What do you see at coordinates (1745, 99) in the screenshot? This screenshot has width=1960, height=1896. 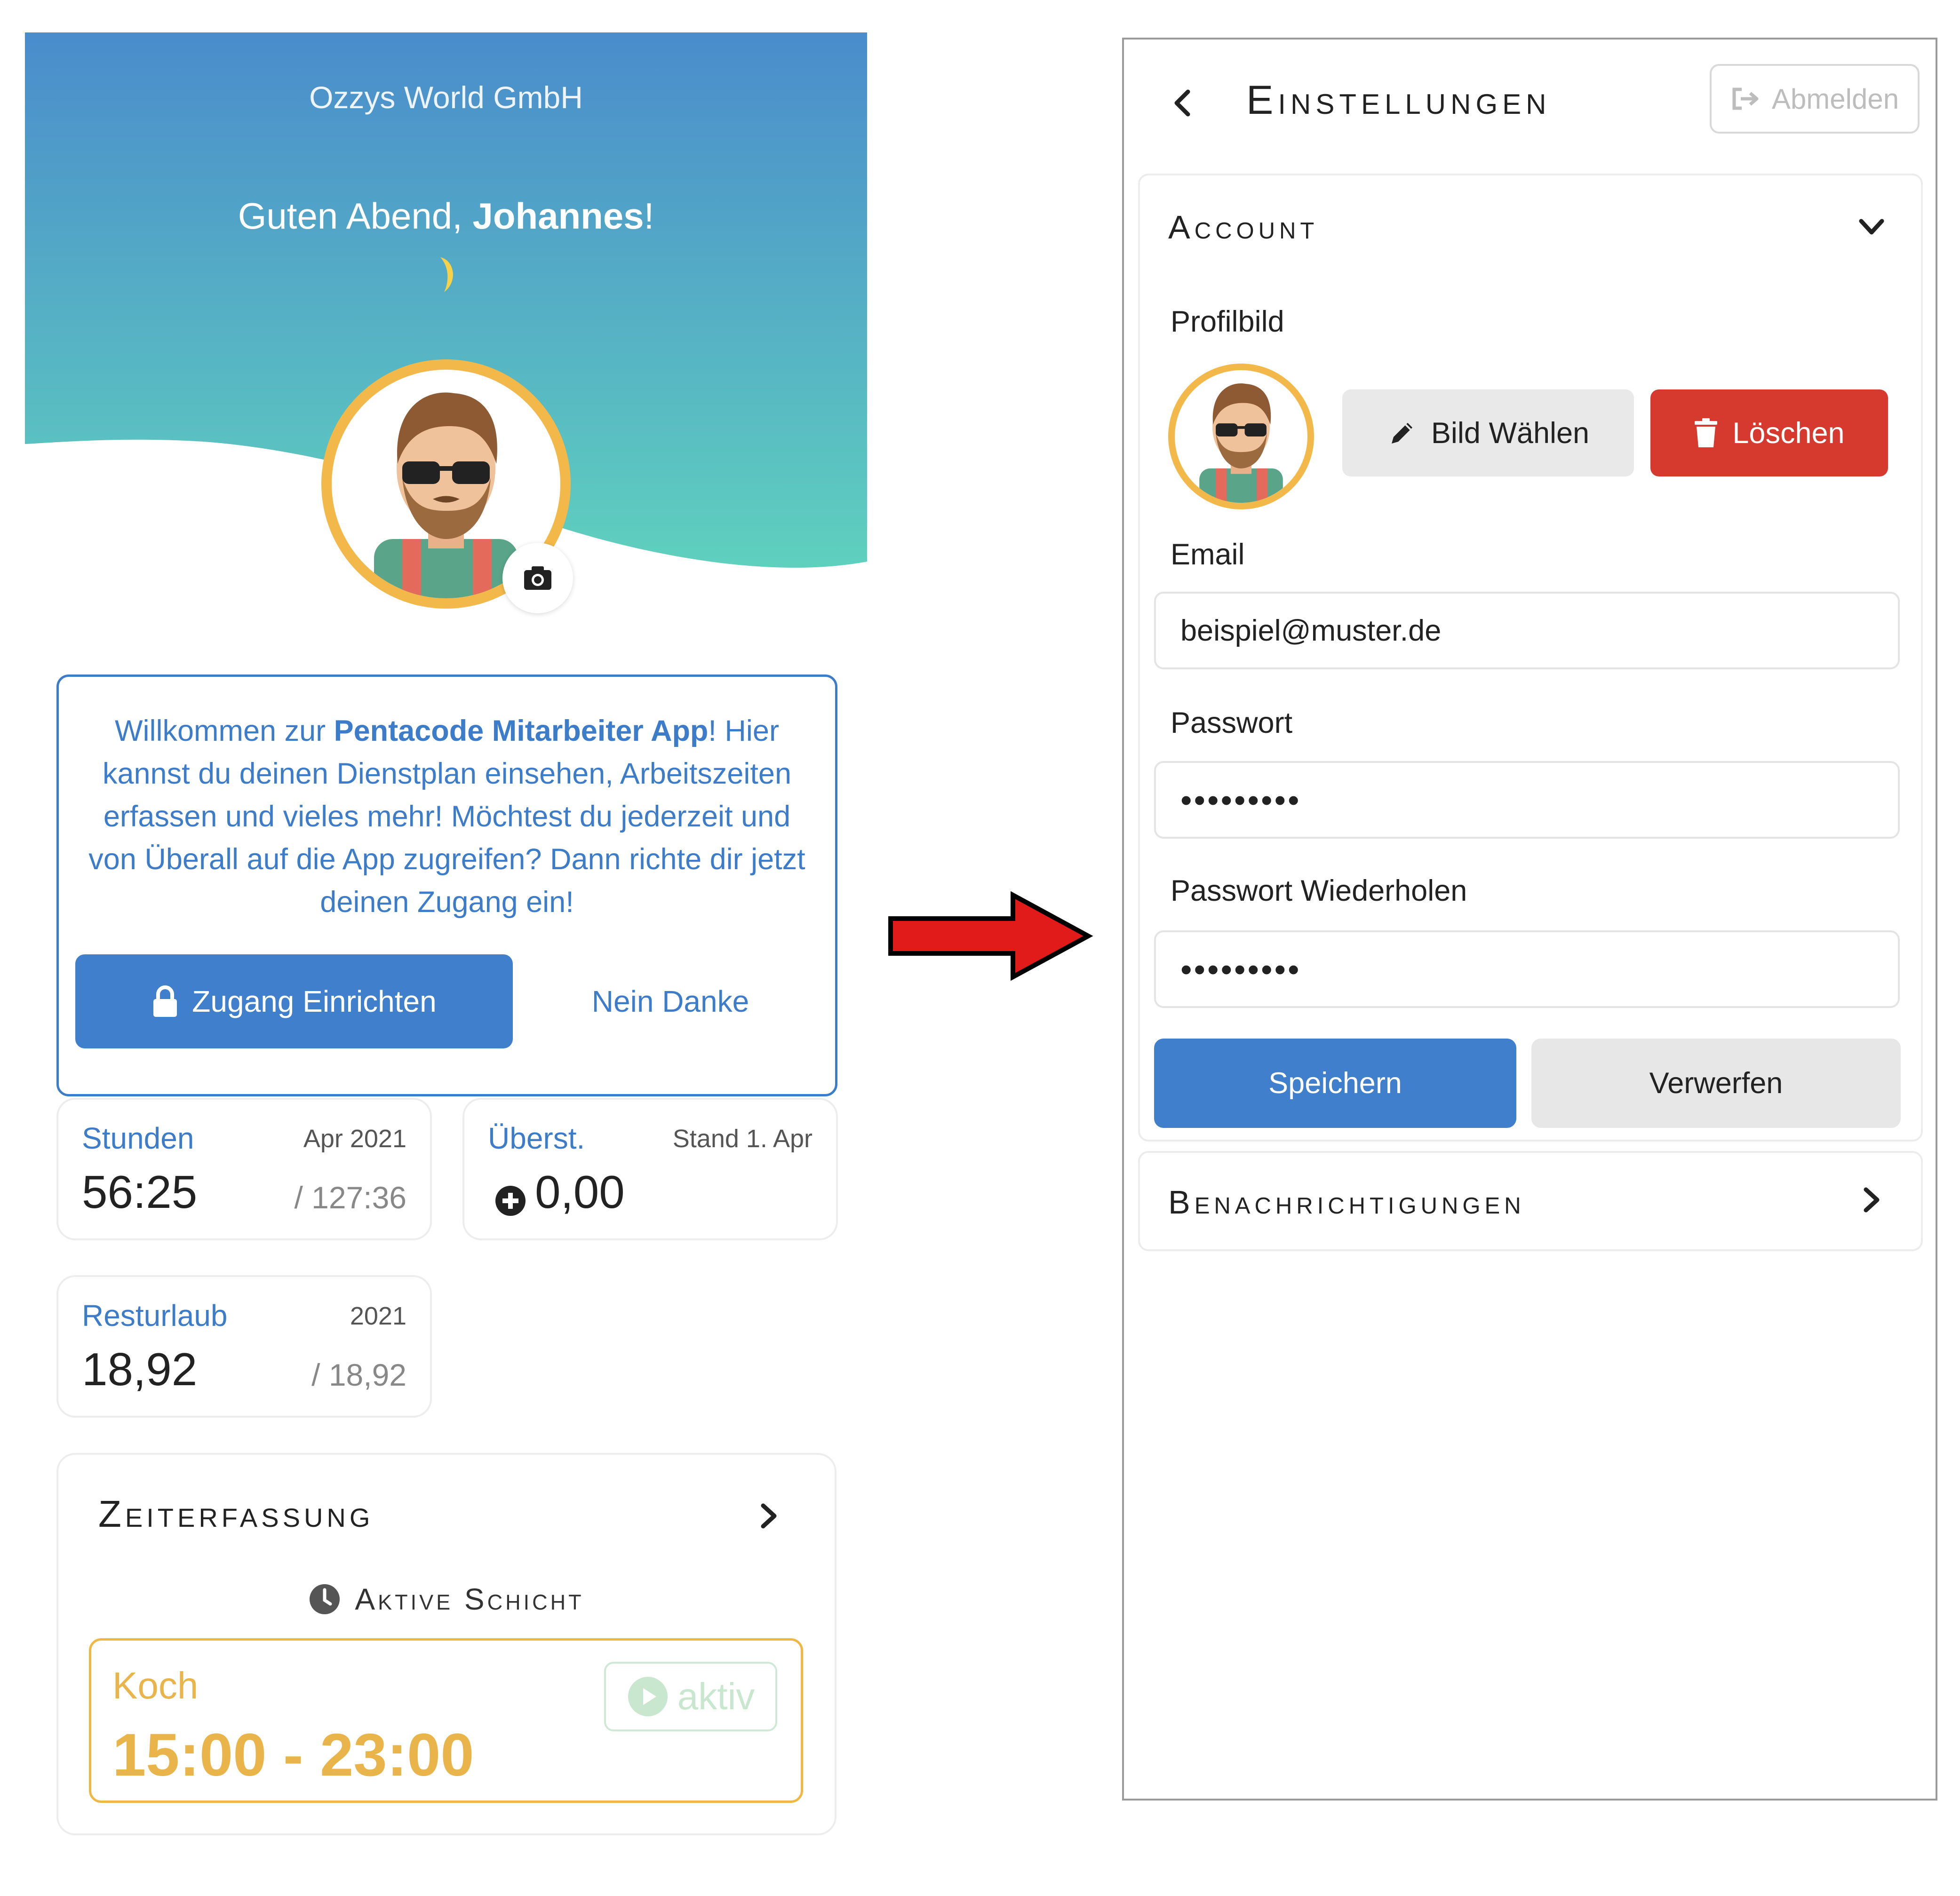 I see `logout-icon` at bounding box center [1745, 99].